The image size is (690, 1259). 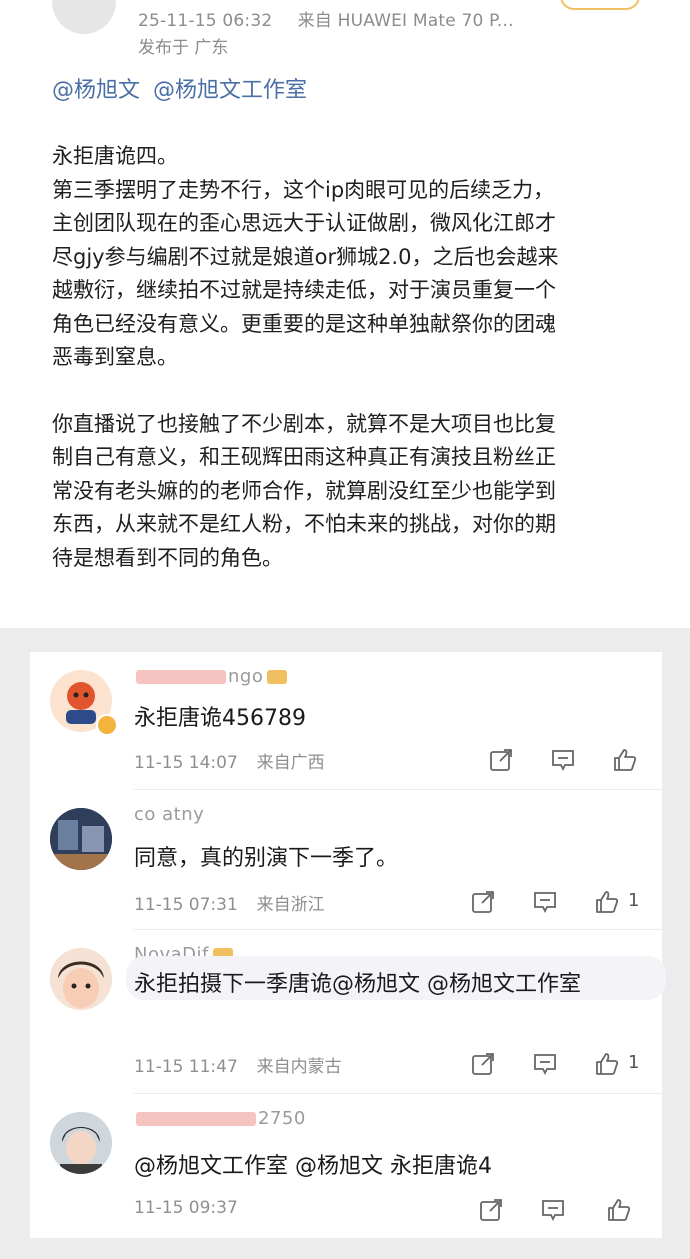 I want to click on commenter-name: 2750, so click(x=220, y=1118).